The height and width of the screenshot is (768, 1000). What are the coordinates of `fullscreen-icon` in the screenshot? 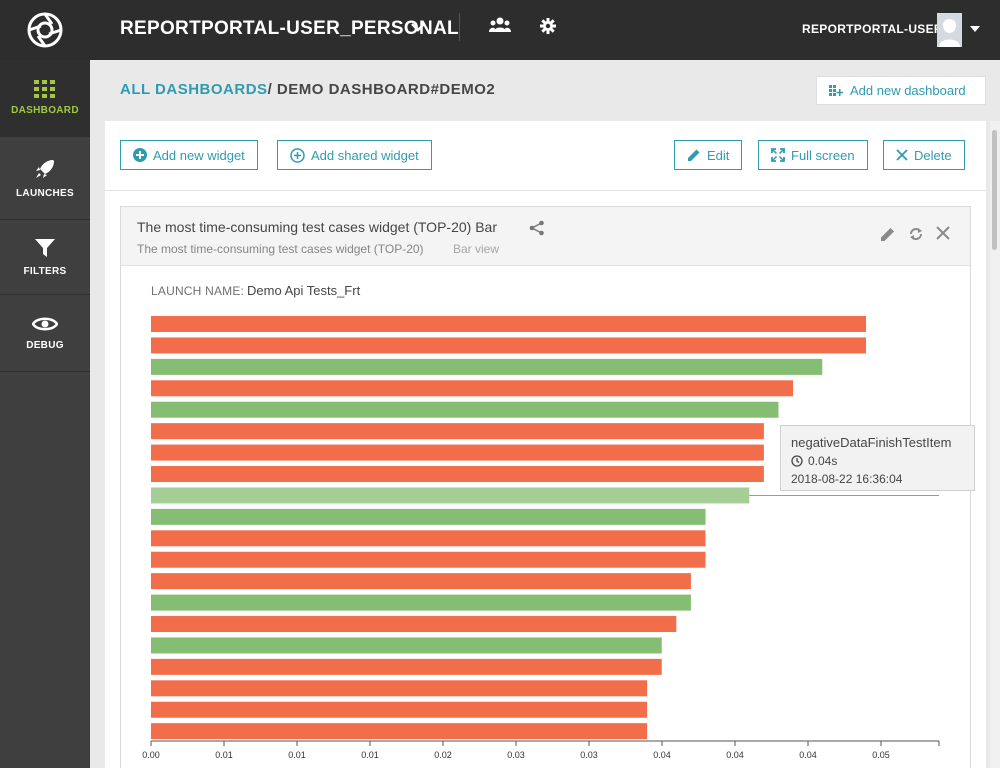 It's located at (778, 155).